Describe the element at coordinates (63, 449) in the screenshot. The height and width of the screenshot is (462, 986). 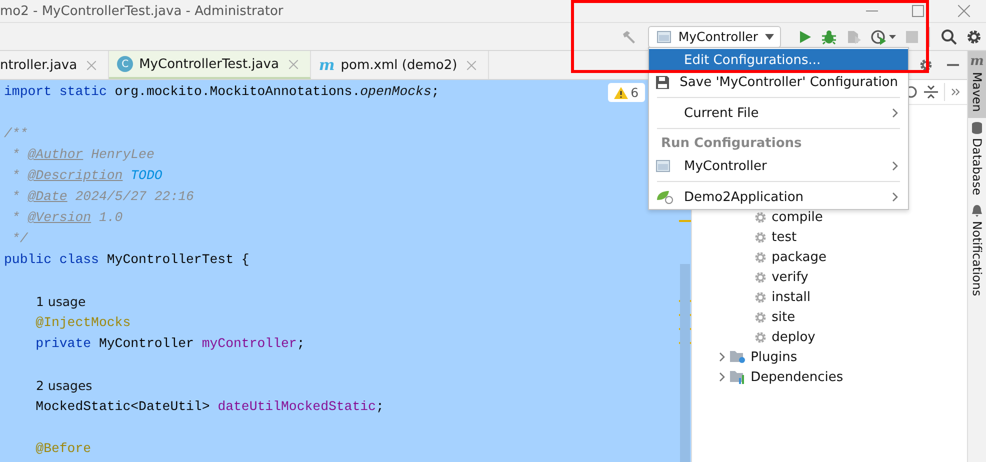
I see `code-line: @Before` at that location.